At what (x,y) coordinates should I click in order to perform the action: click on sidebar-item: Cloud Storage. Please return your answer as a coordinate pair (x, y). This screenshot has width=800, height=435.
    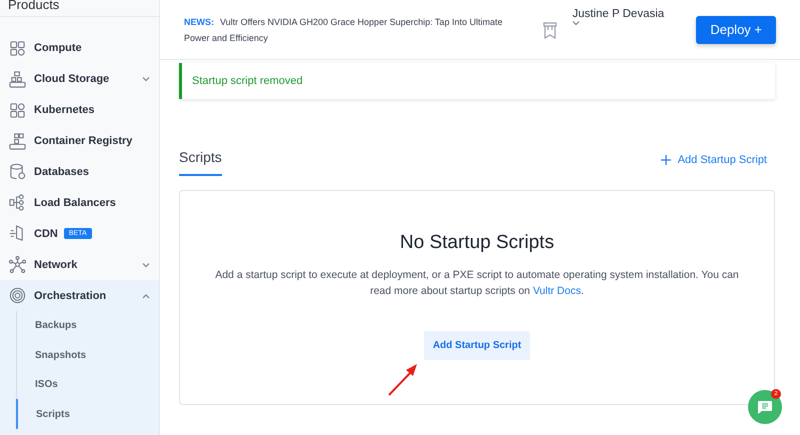
    Looking at the image, I should click on (79, 79).